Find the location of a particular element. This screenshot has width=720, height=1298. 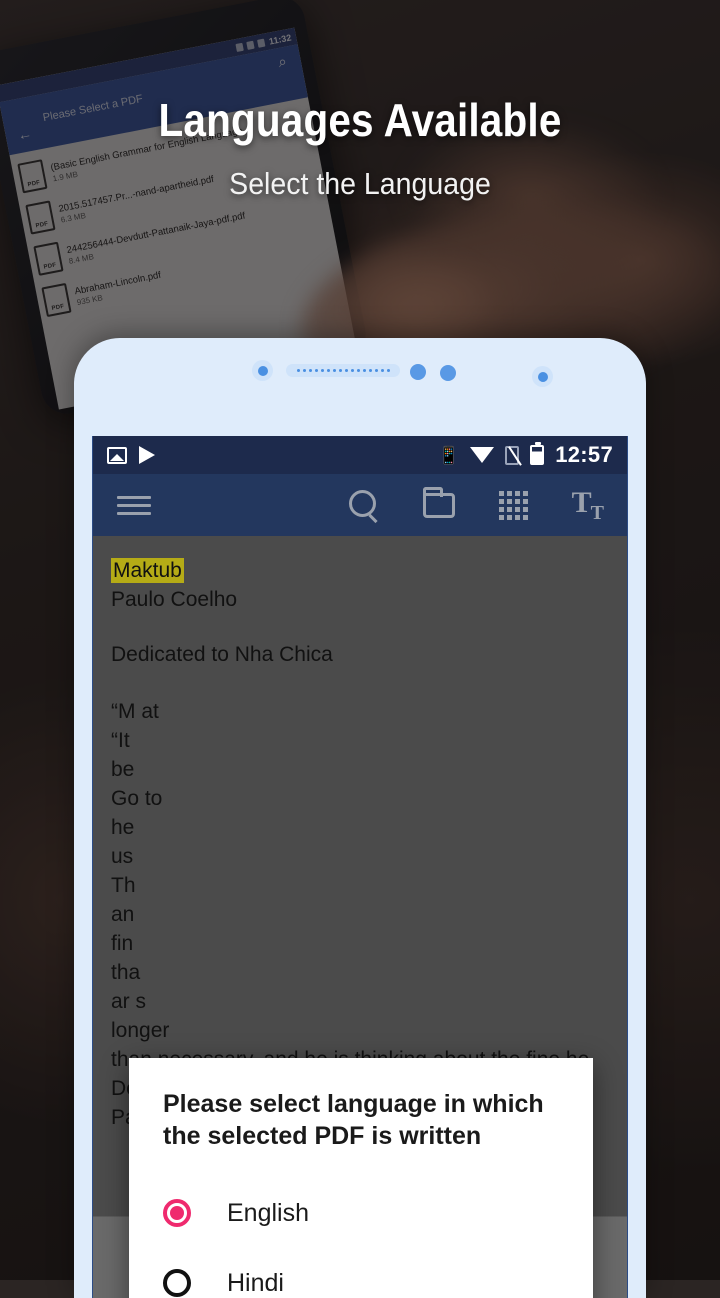

earpiece-speaker is located at coordinates (343, 370).